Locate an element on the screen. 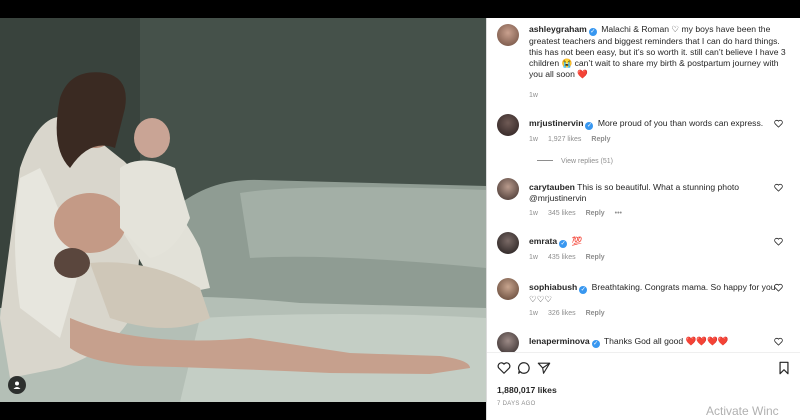 The height and width of the screenshot is (420, 800). caption-meta: 1w is located at coordinates (538, 95).